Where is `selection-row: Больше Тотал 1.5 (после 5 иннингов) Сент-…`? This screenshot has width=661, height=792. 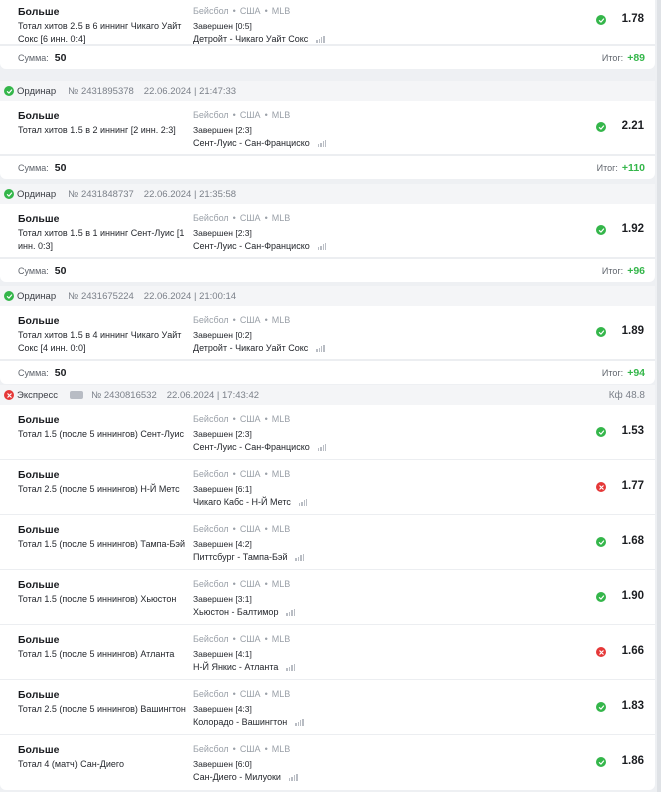 selection-row: Больше Тотал 1.5 (после 5 иннингов) Сент-… is located at coordinates (327, 432).